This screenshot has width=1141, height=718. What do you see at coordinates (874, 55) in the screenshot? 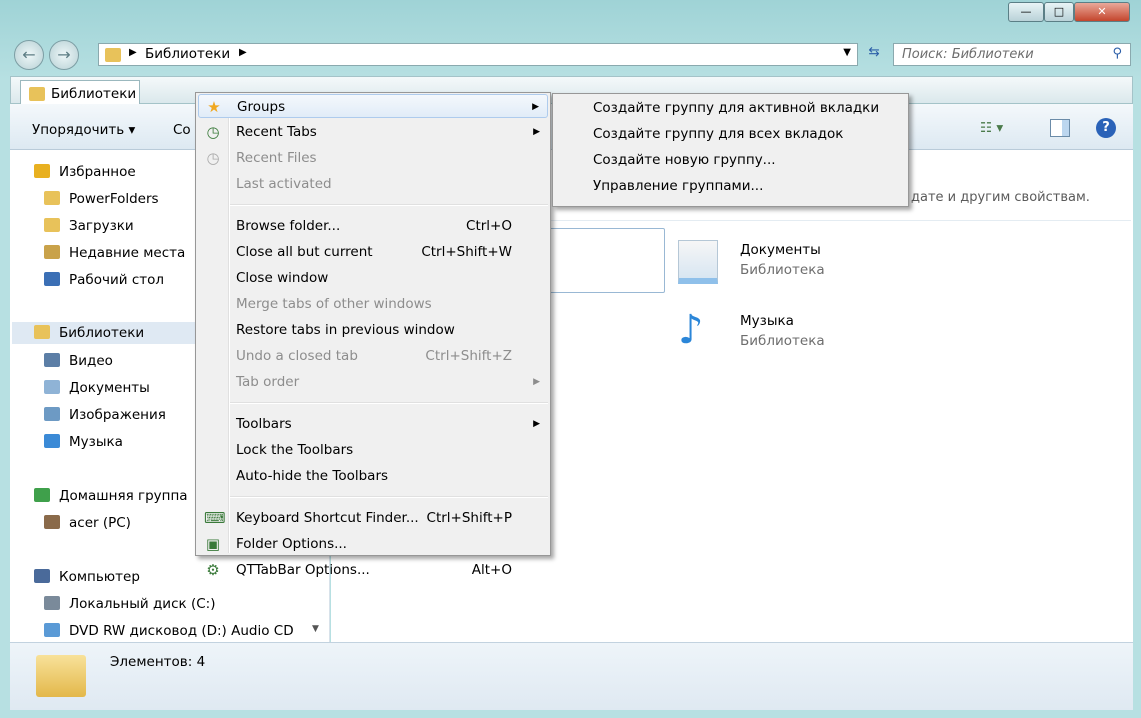
I see `refresh-icon: ⇆` at bounding box center [874, 55].